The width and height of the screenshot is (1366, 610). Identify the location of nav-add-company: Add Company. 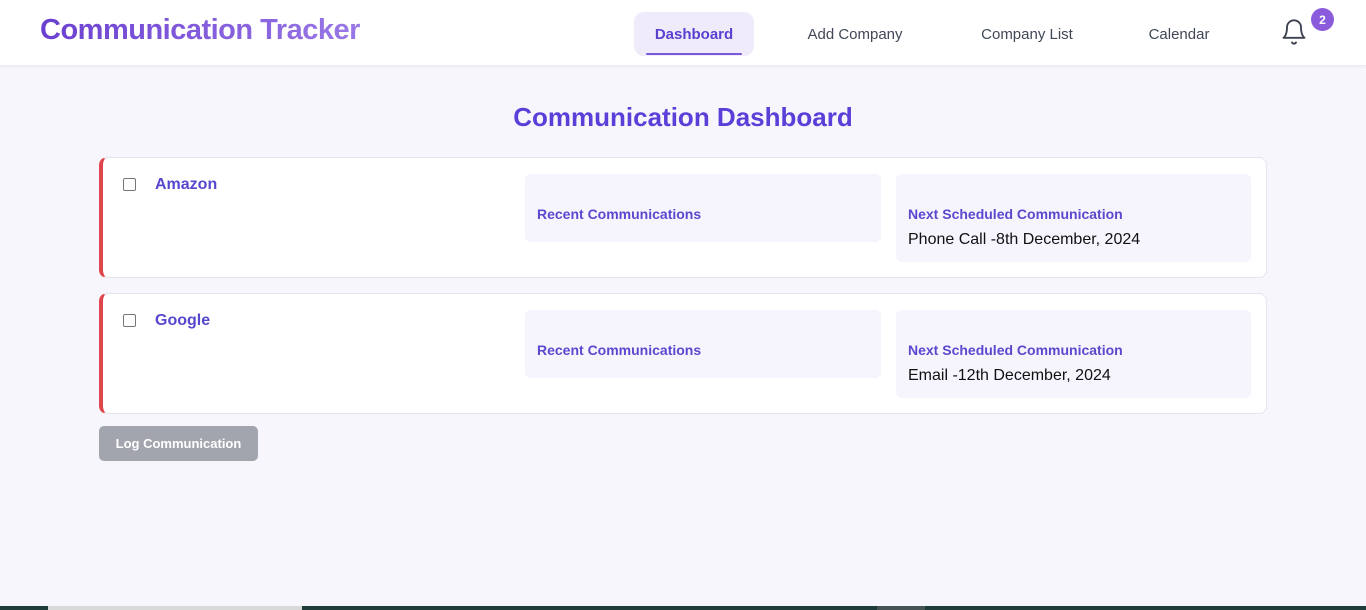
(855, 34).